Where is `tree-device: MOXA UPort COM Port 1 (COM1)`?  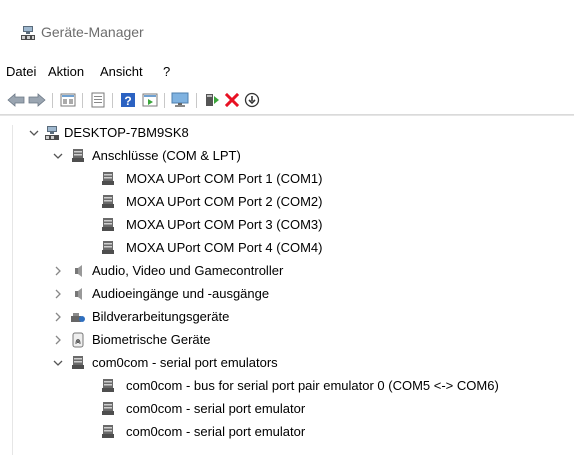
tree-device: MOXA UPort COM Port 1 (COM1) is located at coordinates (330, 179).